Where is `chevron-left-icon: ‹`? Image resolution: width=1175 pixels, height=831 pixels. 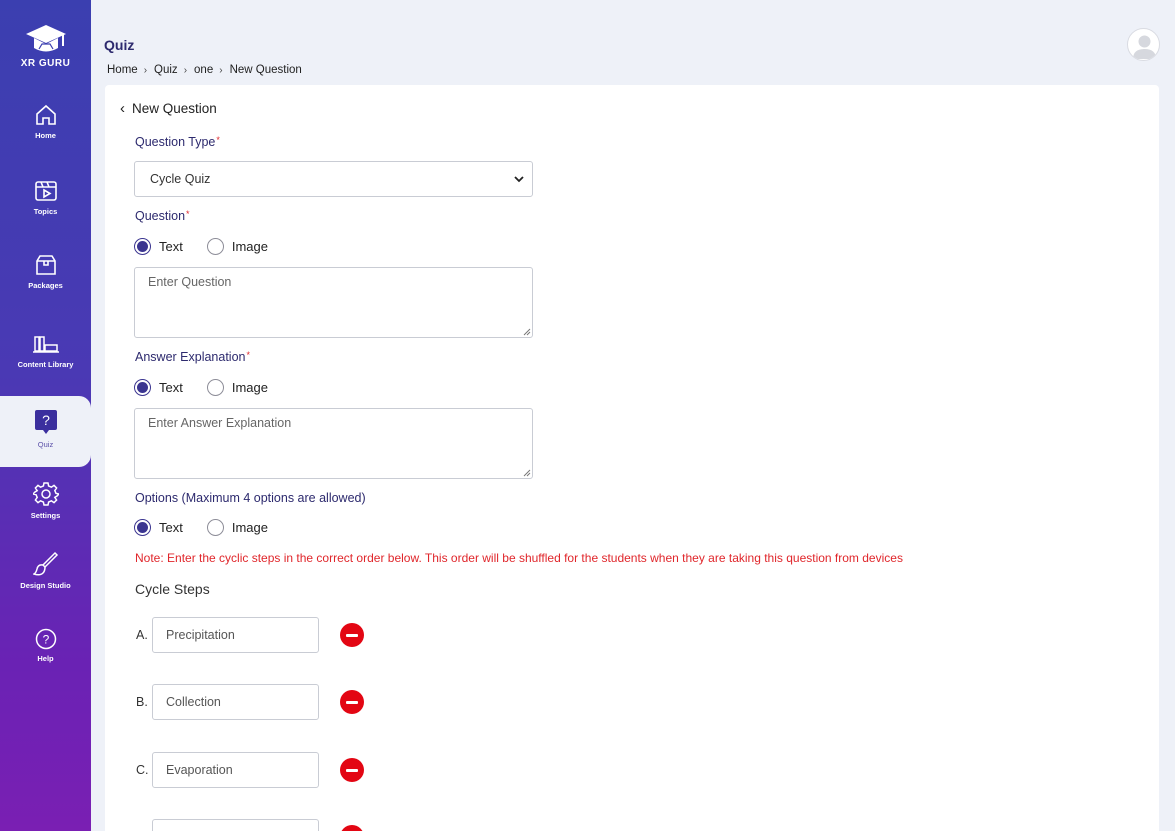
chevron-left-icon: ‹ is located at coordinates (122, 108).